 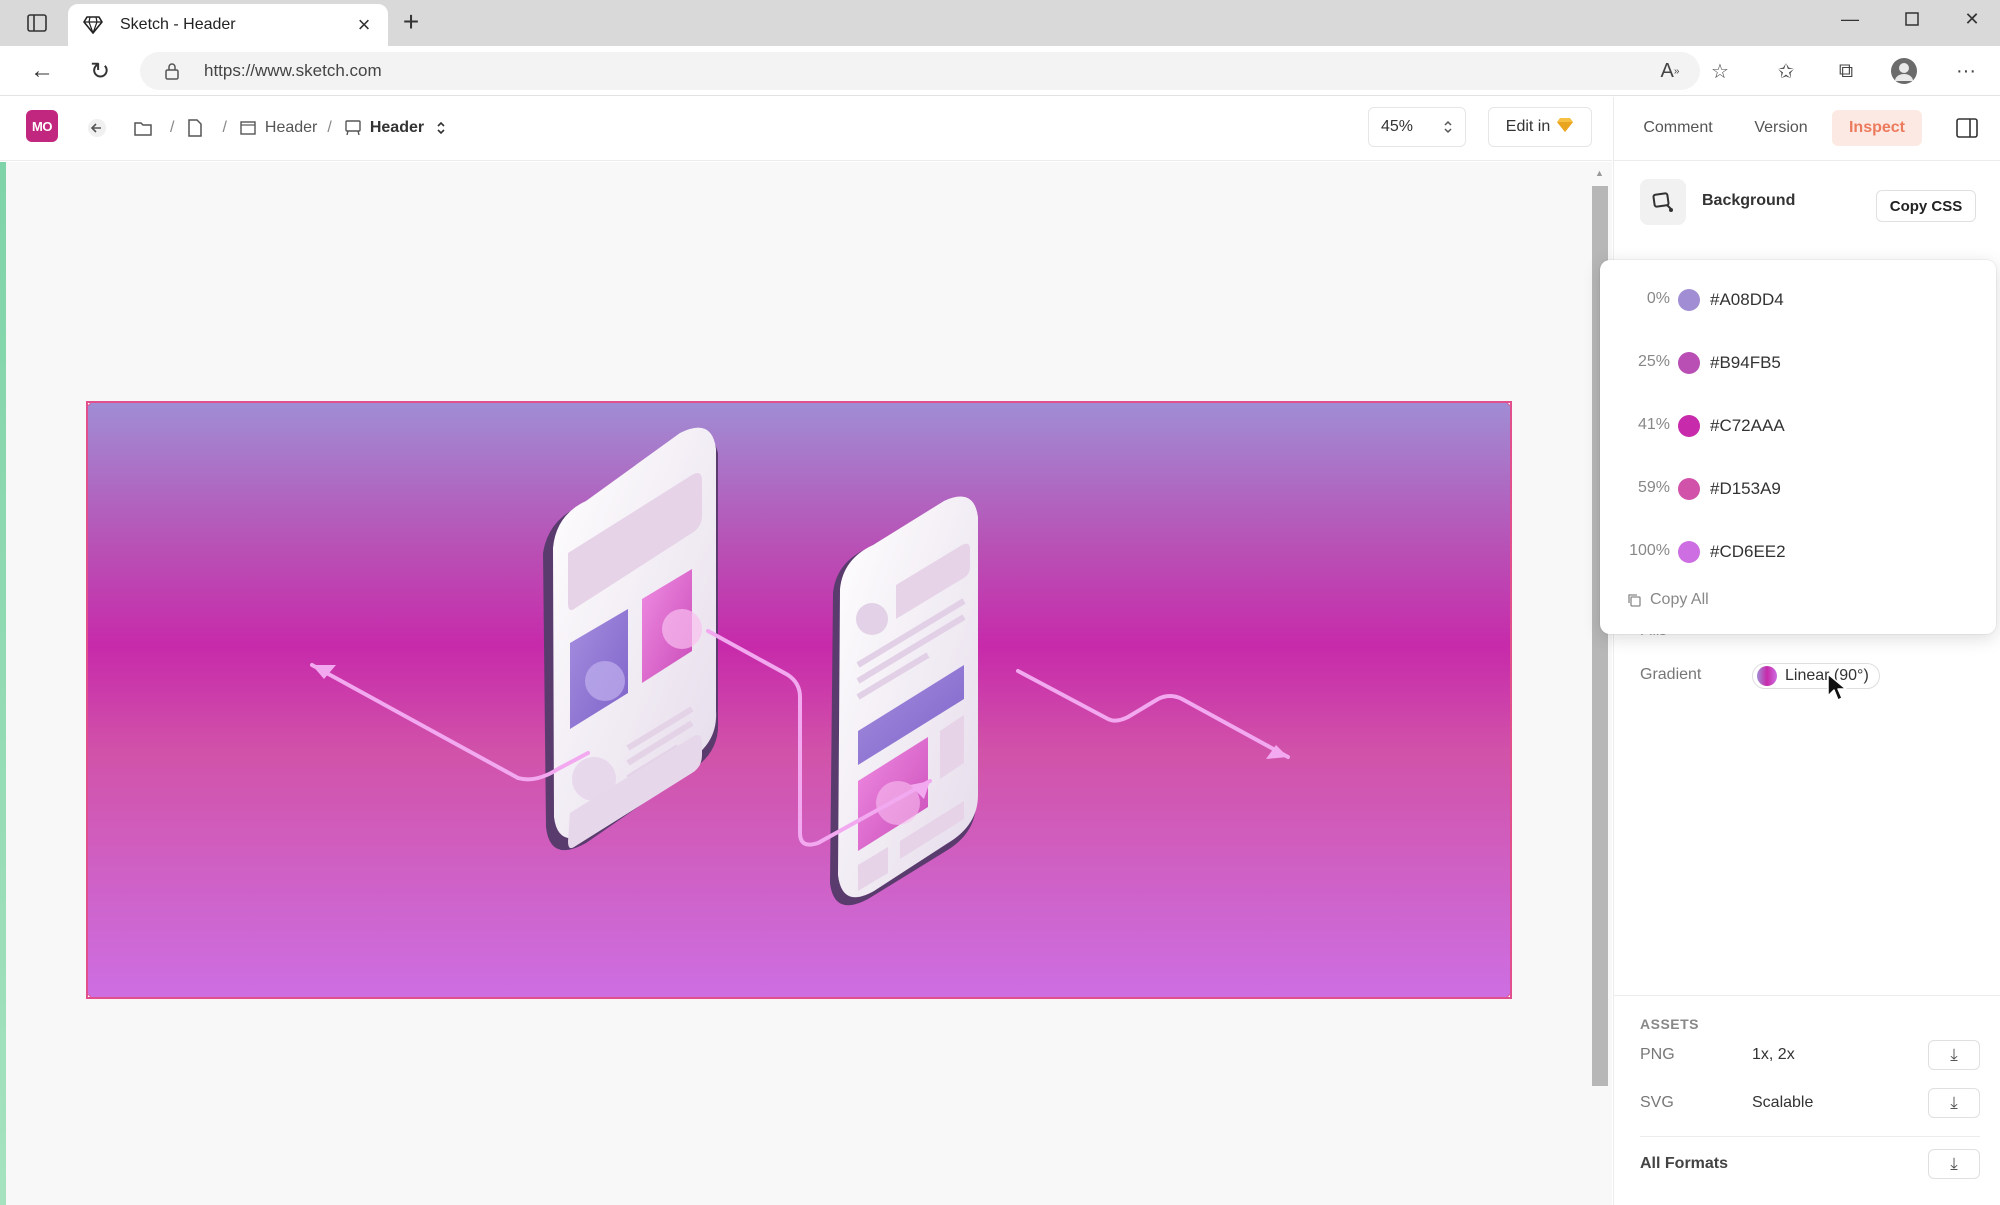 What do you see at coordinates (1846, 71) in the screenshot?
I see `collections-icon: ⧉` at bounding box center [1846, 71].